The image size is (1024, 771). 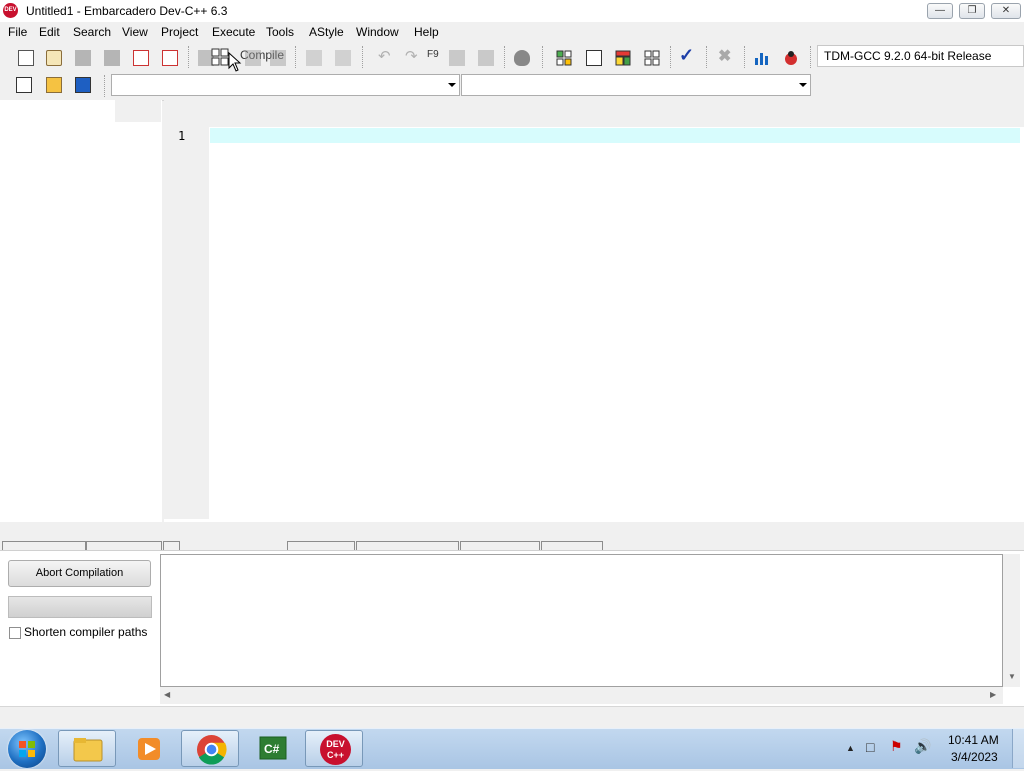 What do you see at coordinates (179, 32) in the screenshot?
I see `menu-project: Project` at bounding box center [179, 32].